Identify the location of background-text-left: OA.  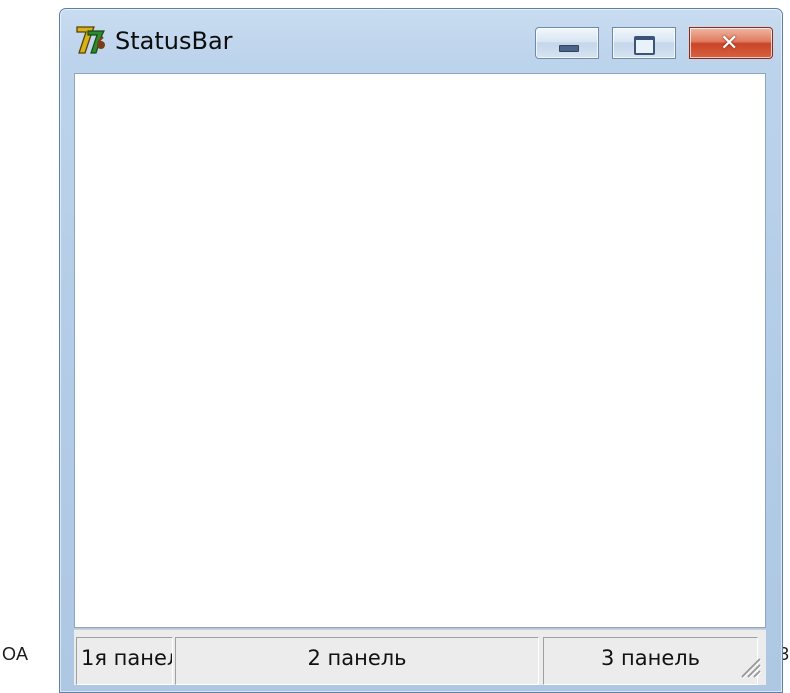
(15, 654).